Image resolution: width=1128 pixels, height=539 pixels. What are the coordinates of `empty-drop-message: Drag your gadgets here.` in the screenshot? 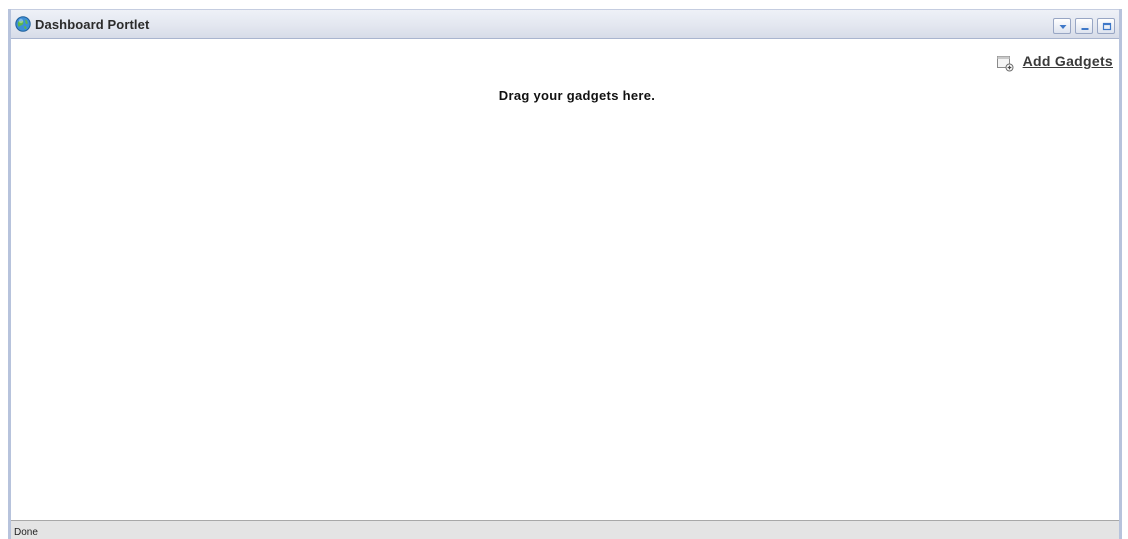 It's located at (577, 95).